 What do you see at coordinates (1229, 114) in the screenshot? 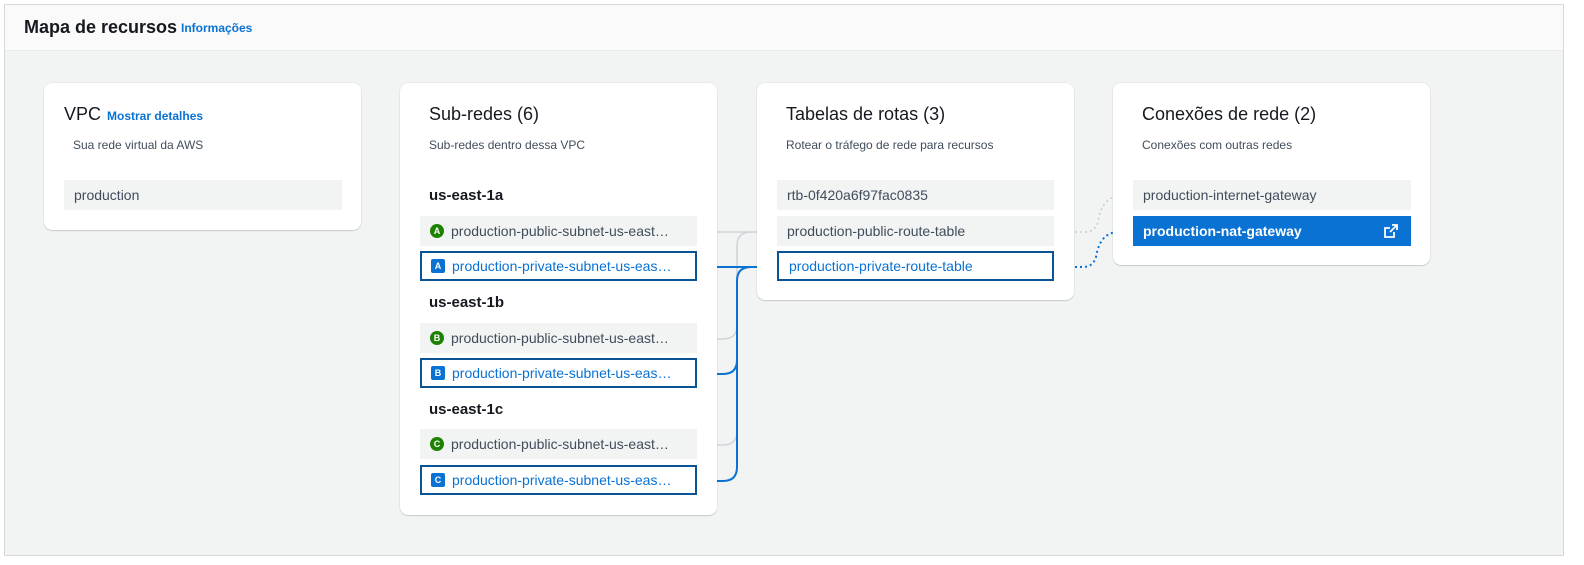
I see `connections-card-title: Conexões de rede (2)` at bounding box center [1229, 114].